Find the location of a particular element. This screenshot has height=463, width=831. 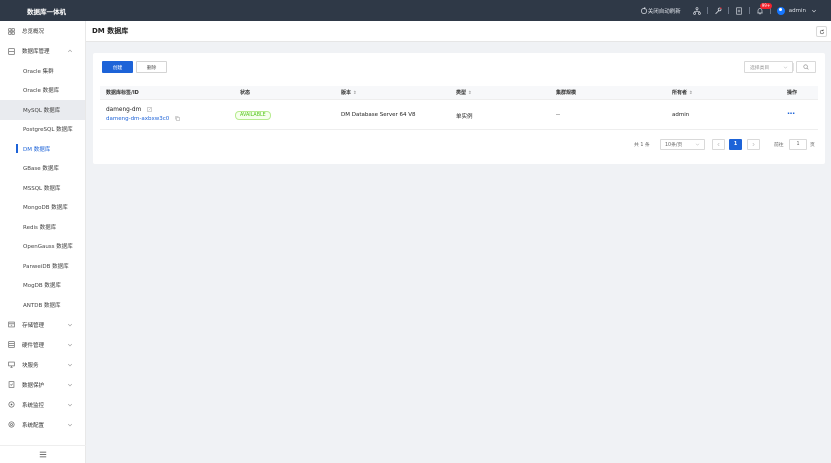

sidebar-item-dm-db: DM 数据库 is located at coordinates (42, 149).